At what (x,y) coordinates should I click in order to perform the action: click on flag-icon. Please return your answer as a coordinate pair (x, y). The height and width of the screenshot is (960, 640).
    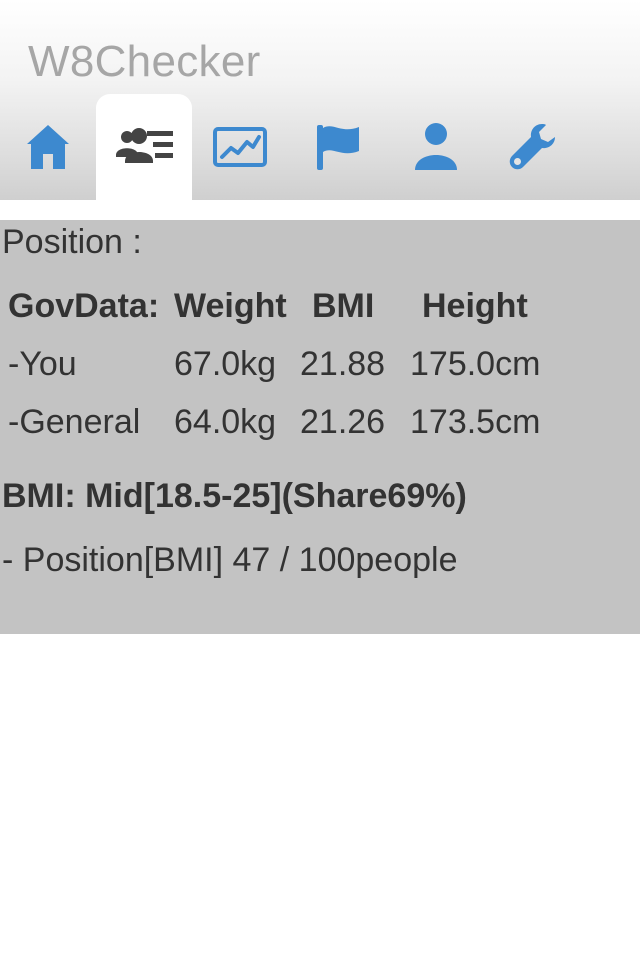
    Looking at the image, I should click on (338, 147).